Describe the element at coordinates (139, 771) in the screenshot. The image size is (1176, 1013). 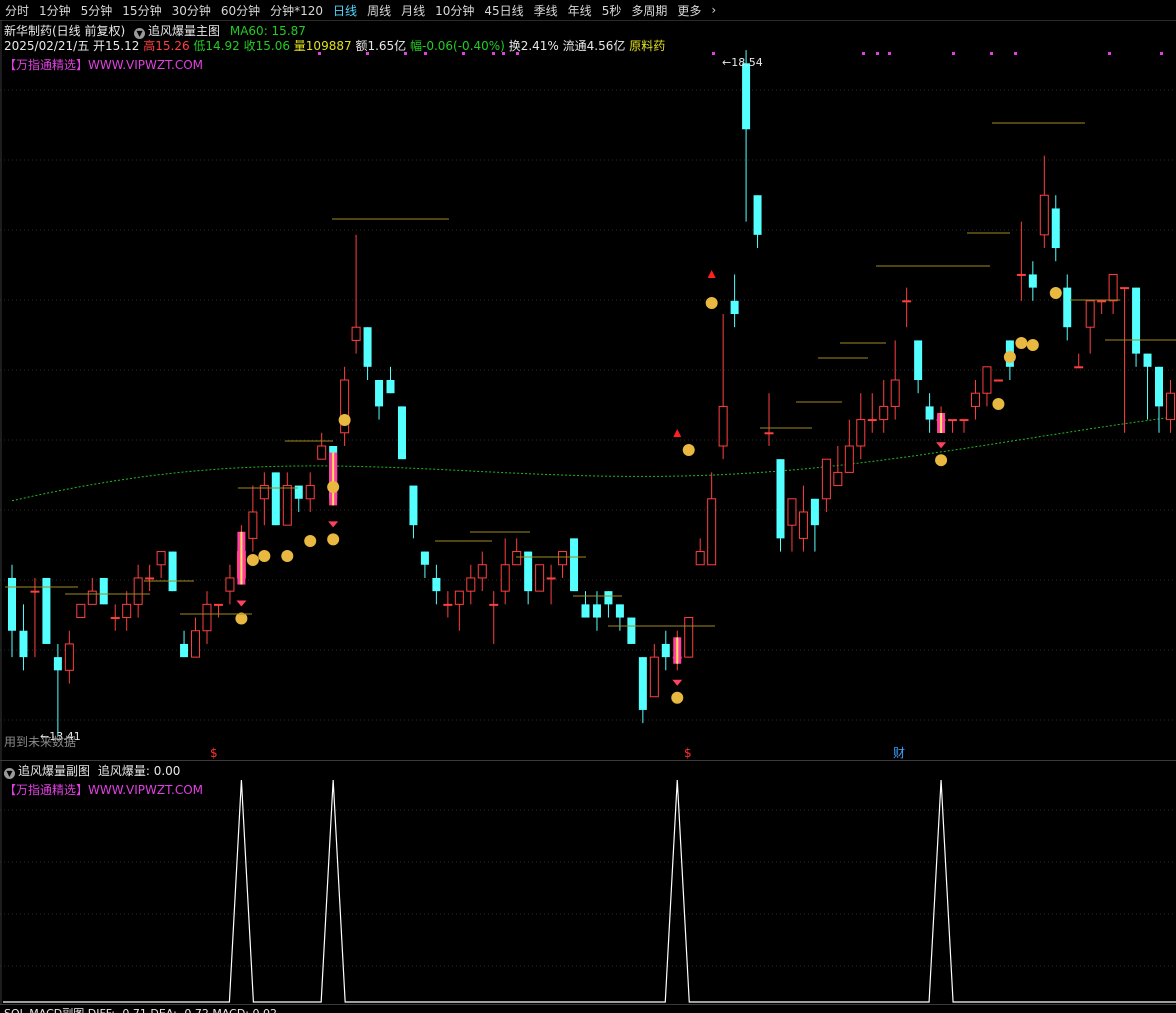
I see `sub-panel-value: 追风爆量: 0.00` at that location.